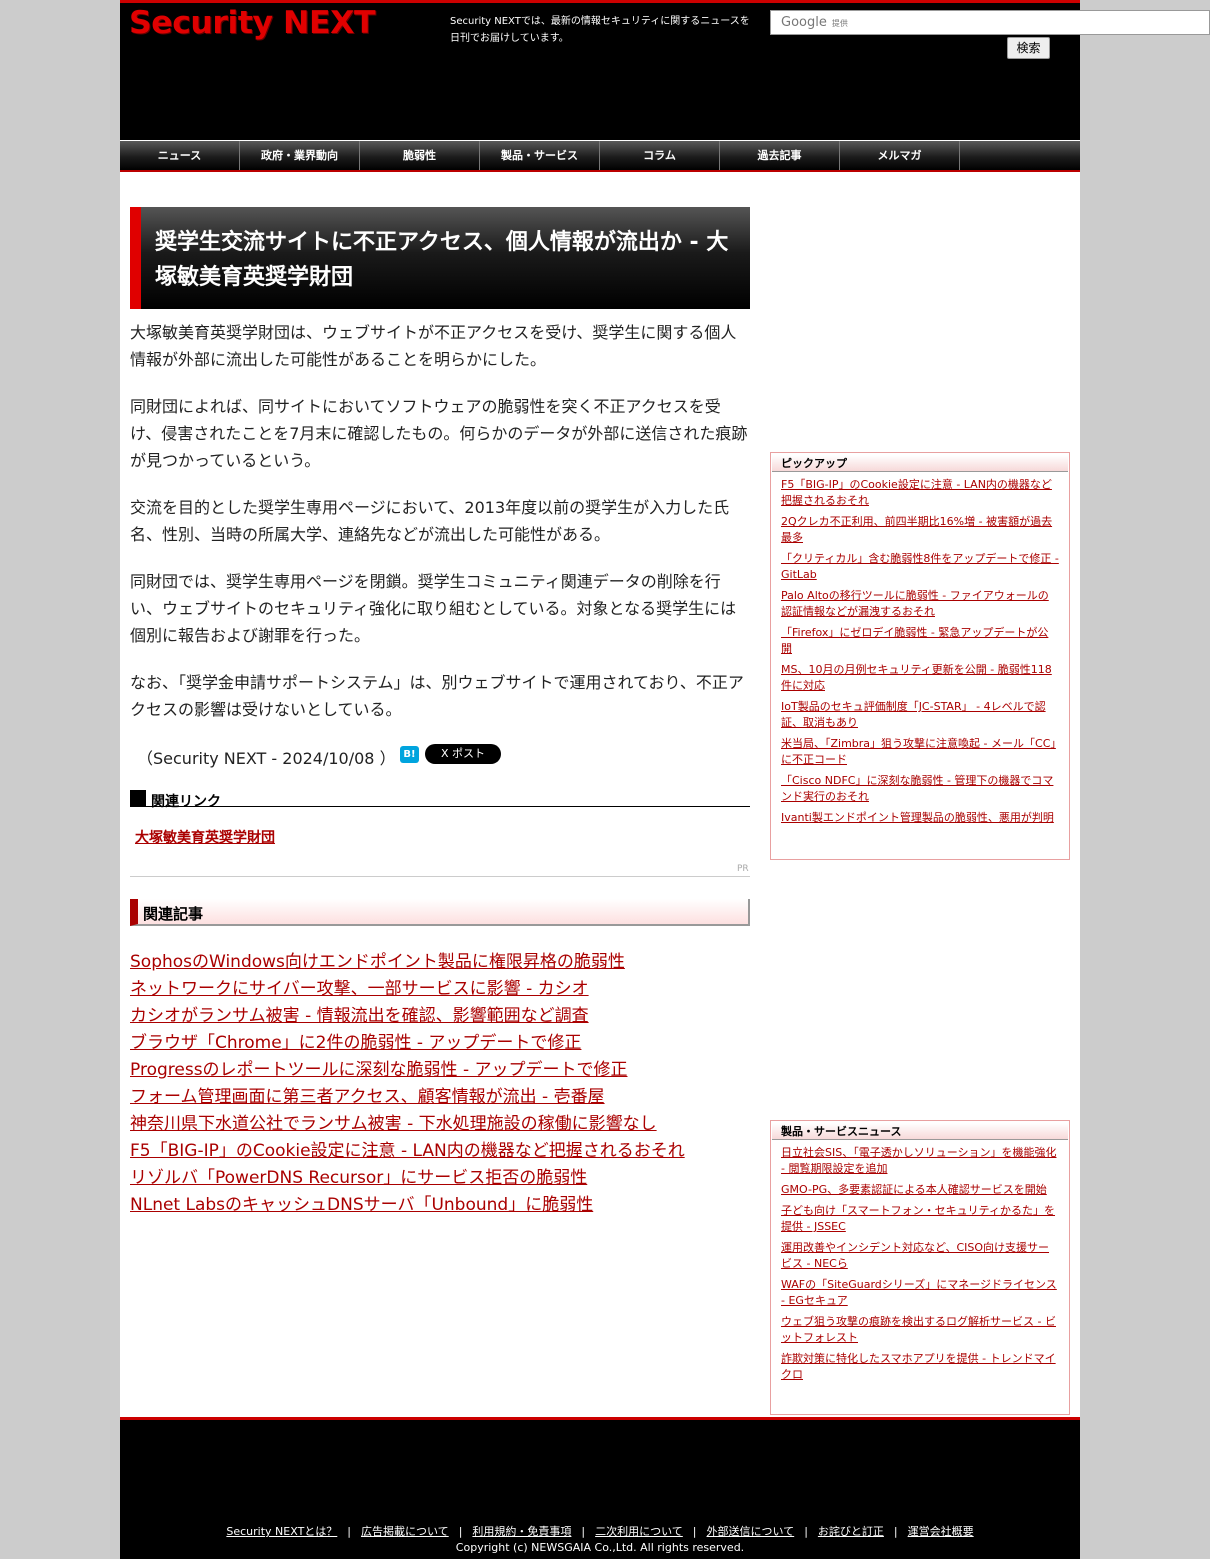 This screenshot has height=1559, width=1210. I want to click on footer-link-terms: 利用規約・免責事項, so click(521, 1531).